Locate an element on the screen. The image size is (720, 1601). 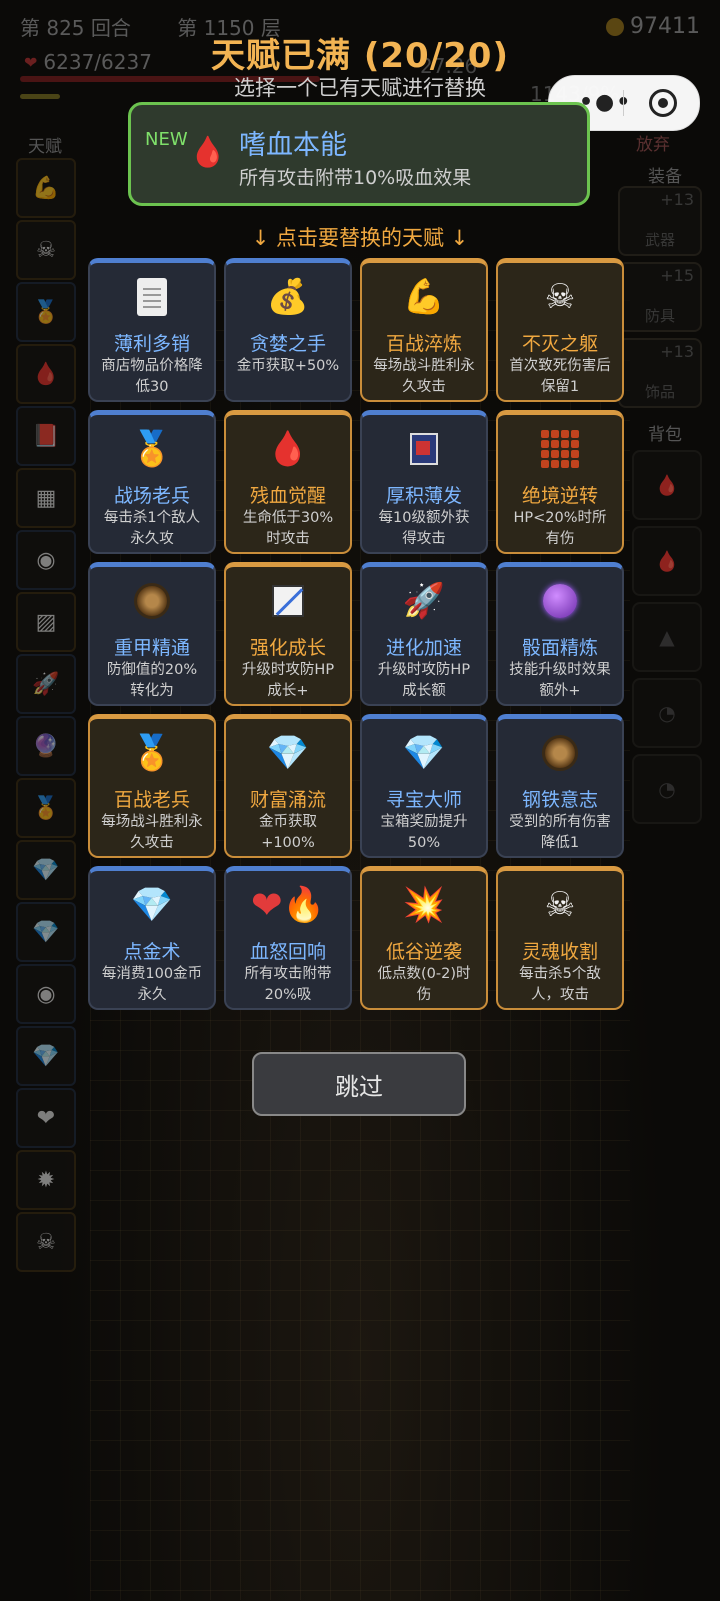
talent-name: 骰面精炼 is located at coordinates (559, 648).